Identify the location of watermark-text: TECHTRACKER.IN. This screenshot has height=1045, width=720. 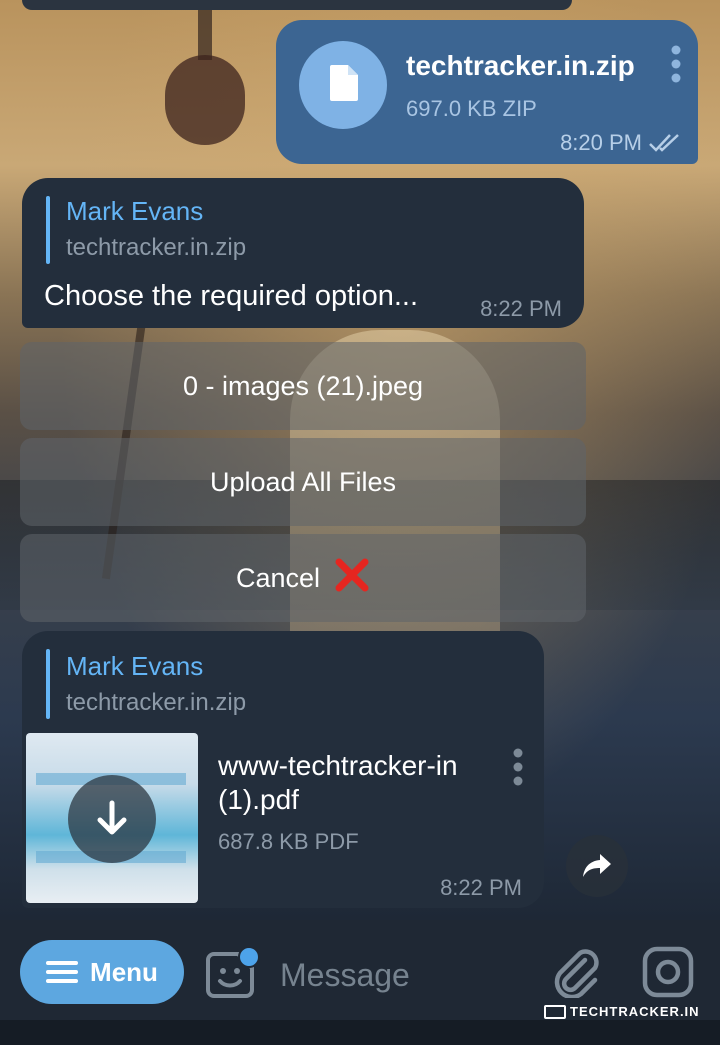
(635, 1011).